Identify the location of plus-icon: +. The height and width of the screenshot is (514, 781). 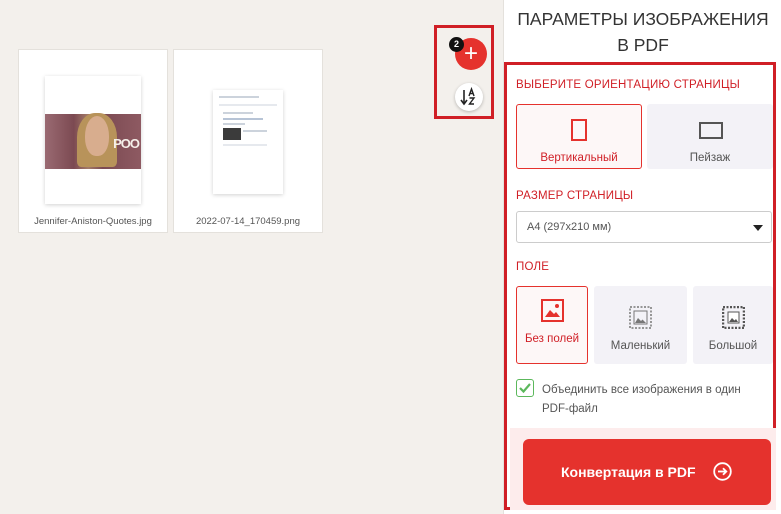
(470, 53).